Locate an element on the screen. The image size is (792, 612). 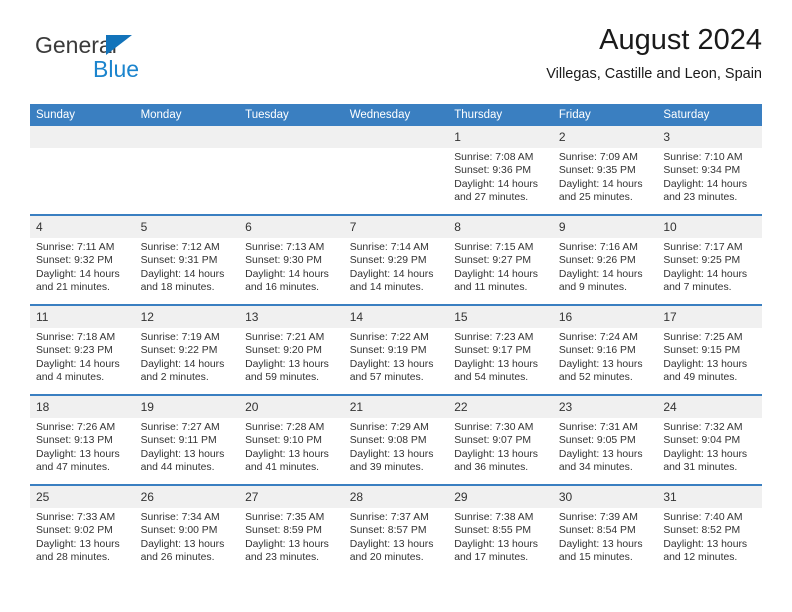
day-number: 25 is located at coordinates (82, 497).